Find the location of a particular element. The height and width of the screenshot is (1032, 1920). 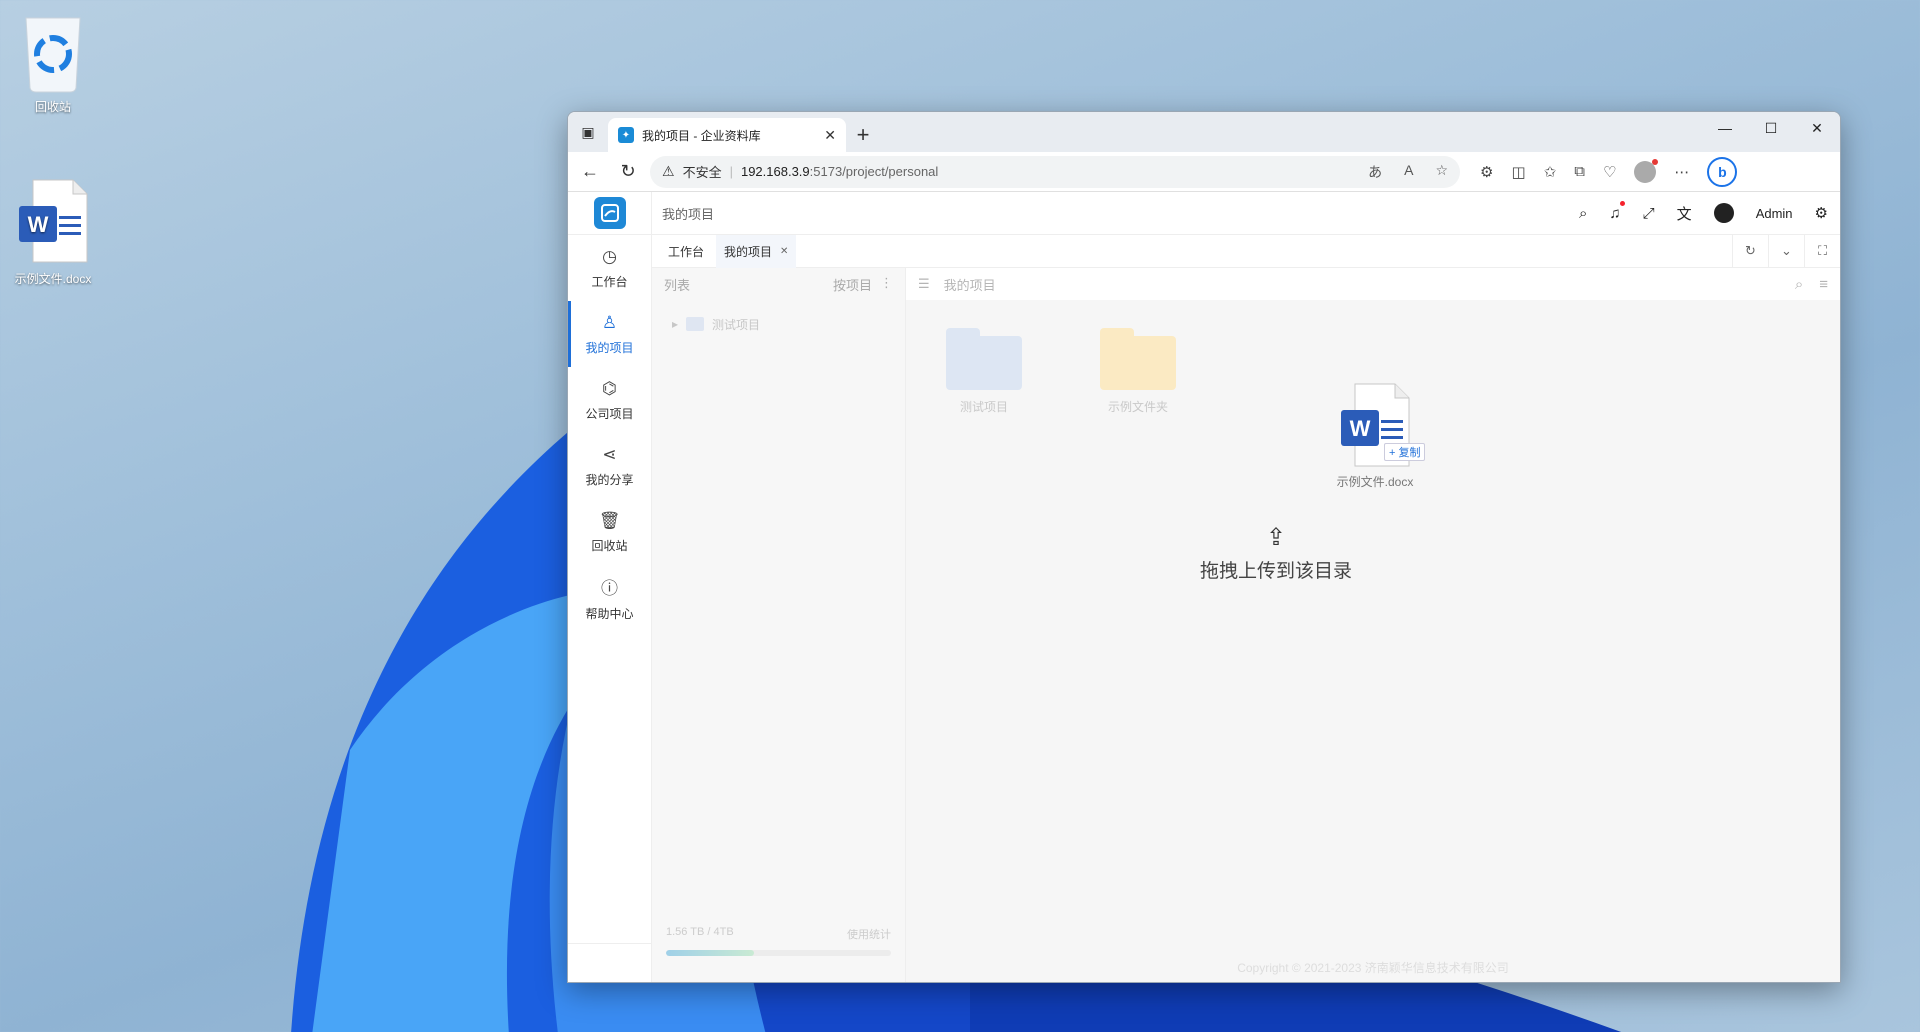

profile-avatar-icon is located at coordinates (1646, 170).